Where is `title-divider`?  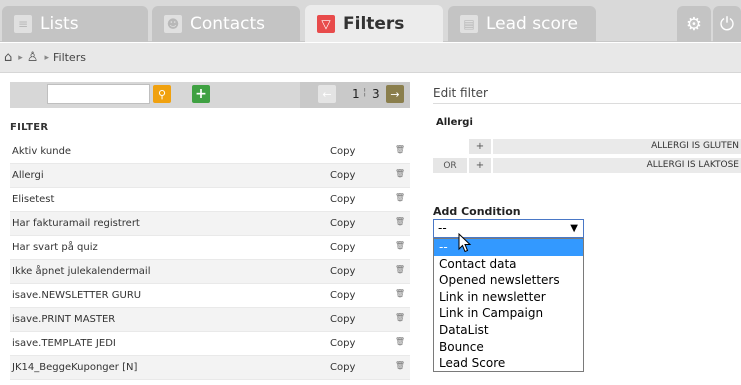 title-divider is located at coordinates (587, 103).